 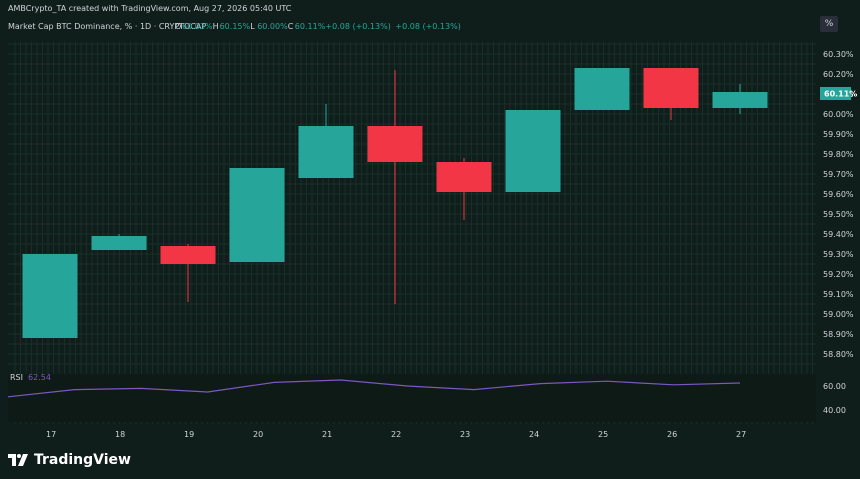 I want to click on price-tick-label: 59.40%, so click(x=838, y=234).